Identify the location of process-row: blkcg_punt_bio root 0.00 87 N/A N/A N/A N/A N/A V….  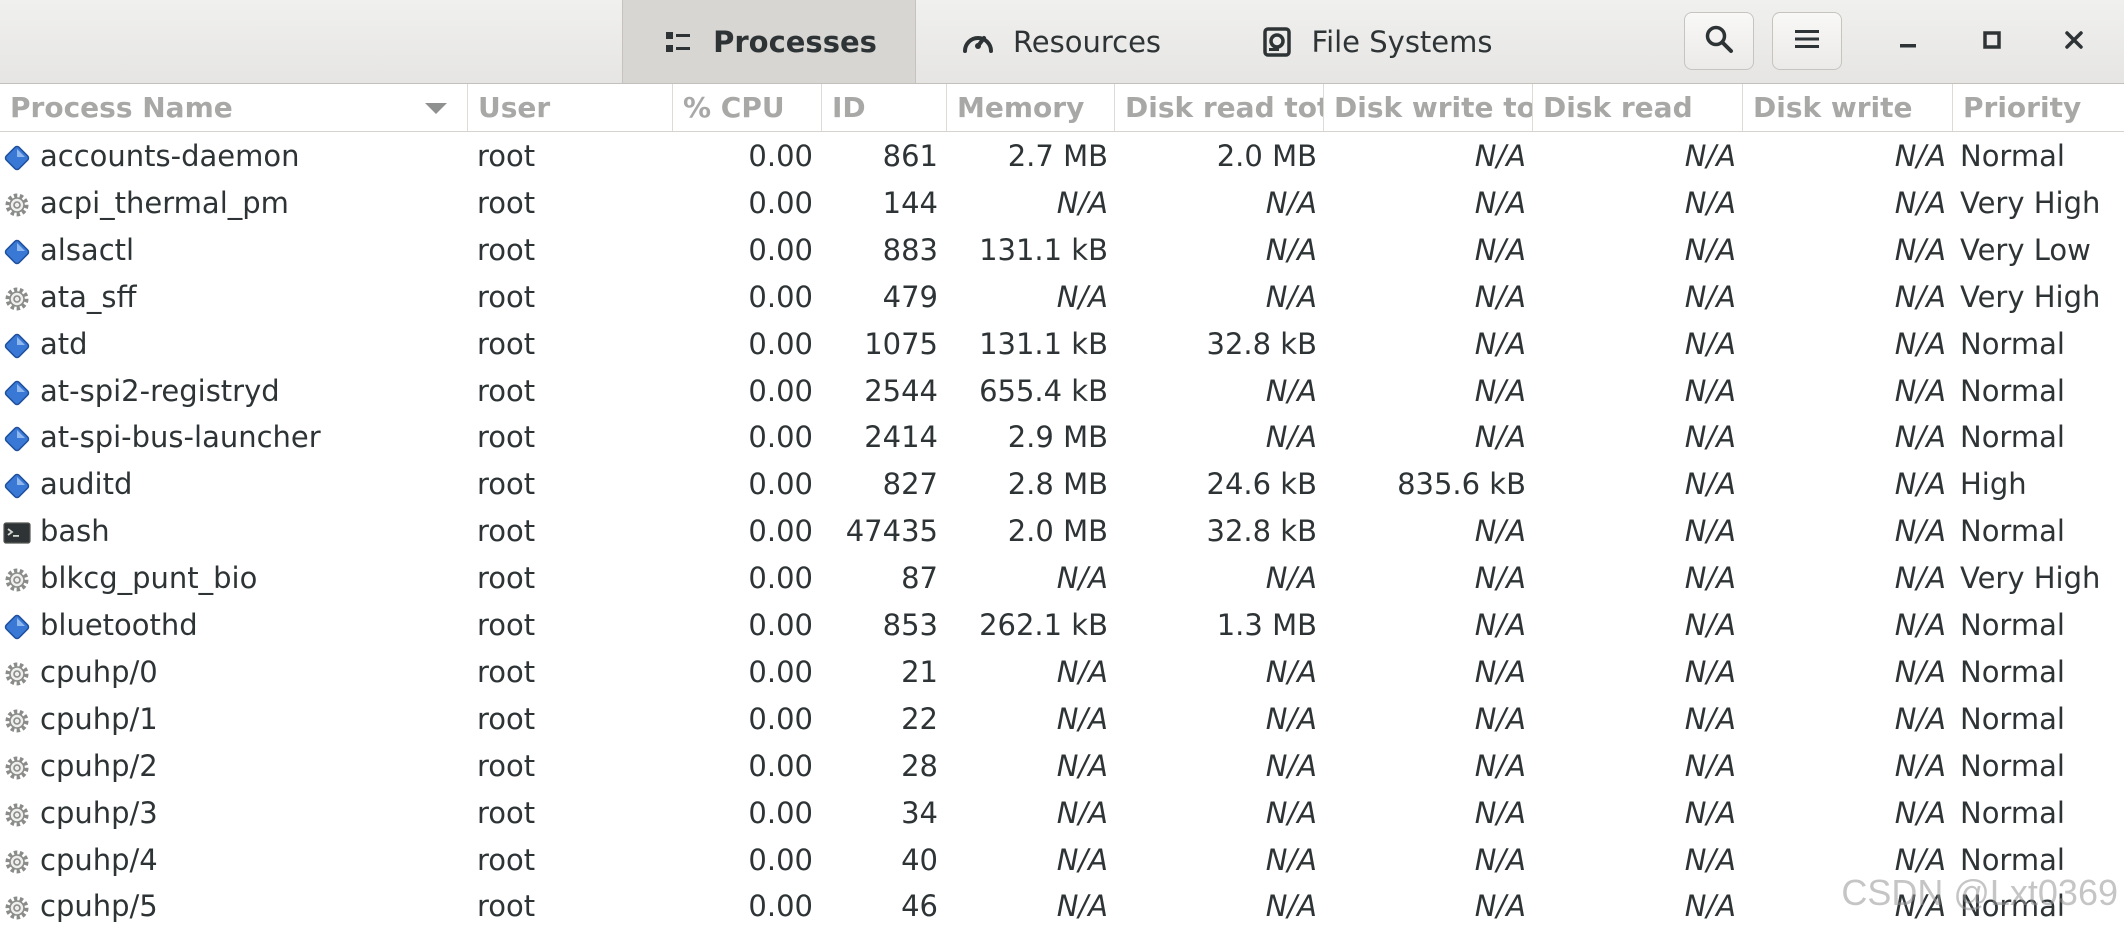
(1062, 578).